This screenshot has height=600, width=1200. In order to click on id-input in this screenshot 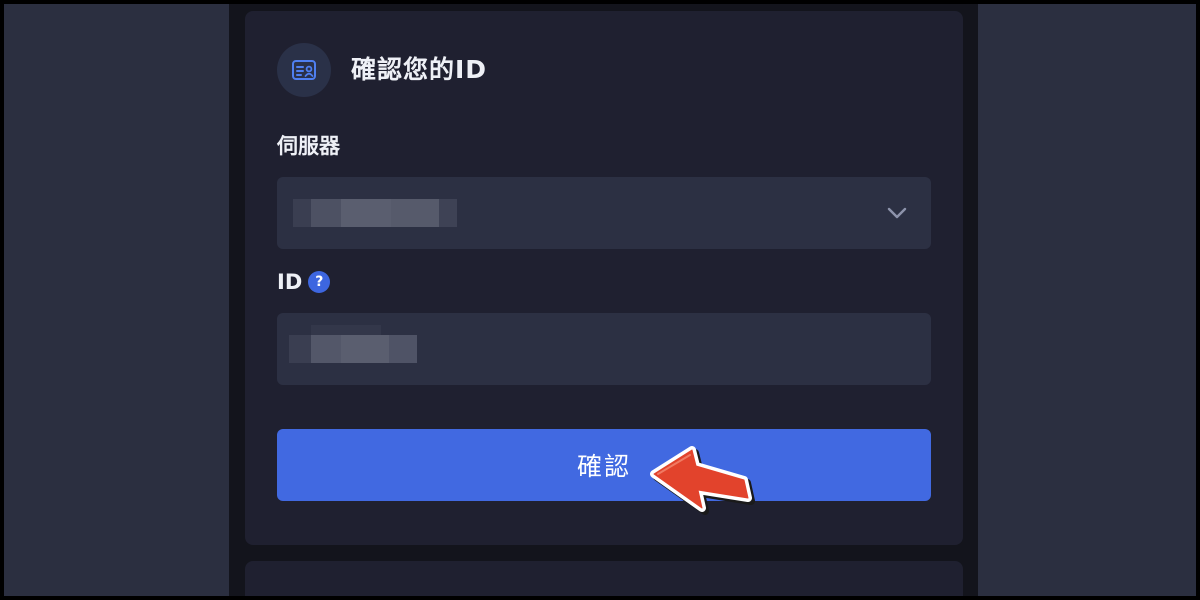, I will do `click(604, 349)`.